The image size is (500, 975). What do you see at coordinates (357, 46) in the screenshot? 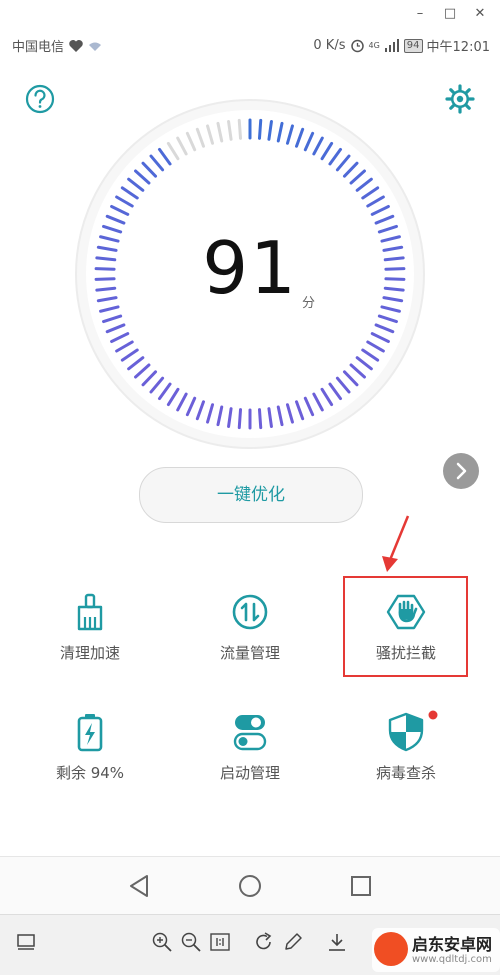
I see `alarm-icon` at bounding box center [357, 46].